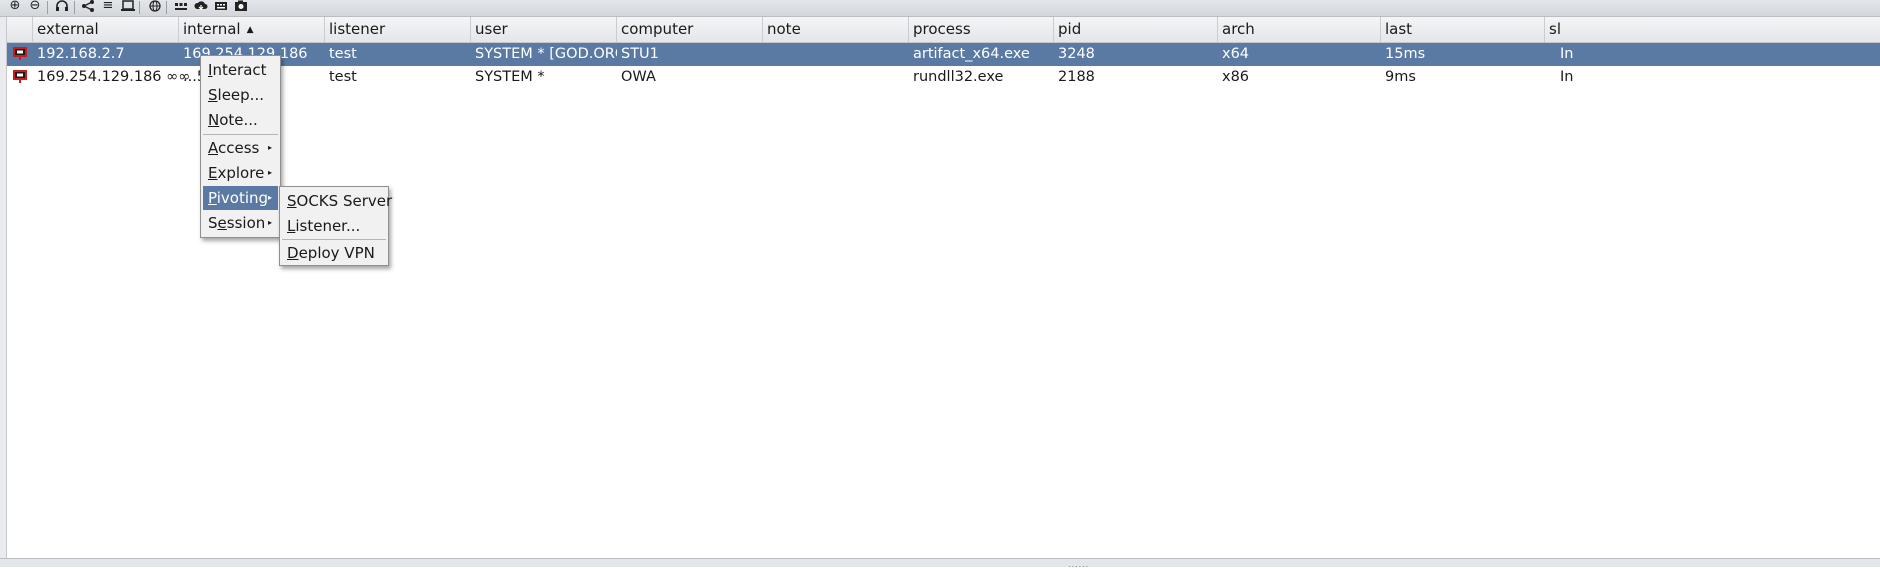  What do you see at coordinates (940, 8) in the screenshot?
I see `toolbar: ⊕ ⊖ ≡` at bounding box center [940, 8].